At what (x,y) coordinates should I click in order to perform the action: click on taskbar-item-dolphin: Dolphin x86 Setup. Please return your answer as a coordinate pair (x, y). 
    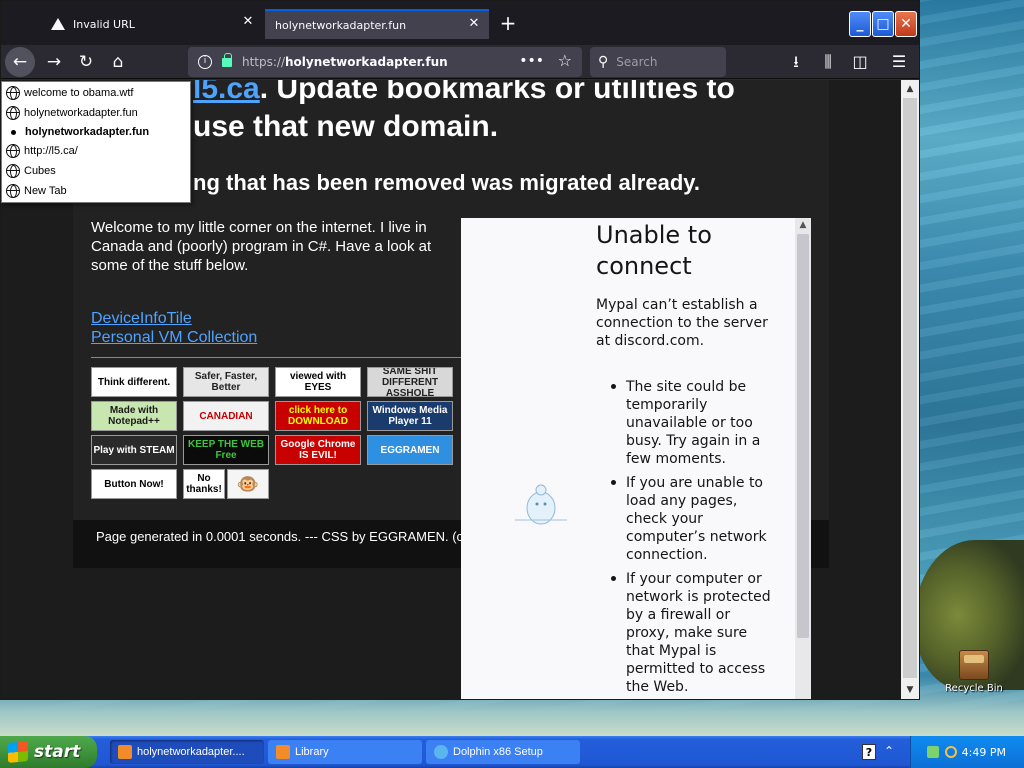
    Looking at the image, I should click on (503, 752).